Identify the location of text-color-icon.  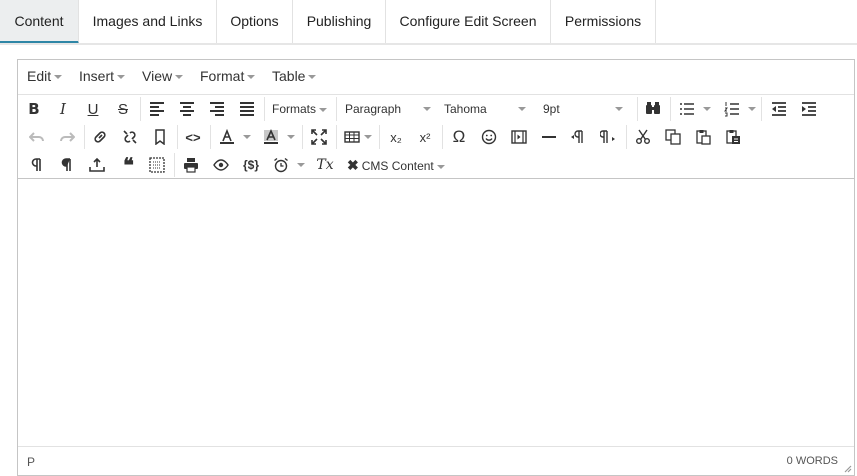
(227, 136).